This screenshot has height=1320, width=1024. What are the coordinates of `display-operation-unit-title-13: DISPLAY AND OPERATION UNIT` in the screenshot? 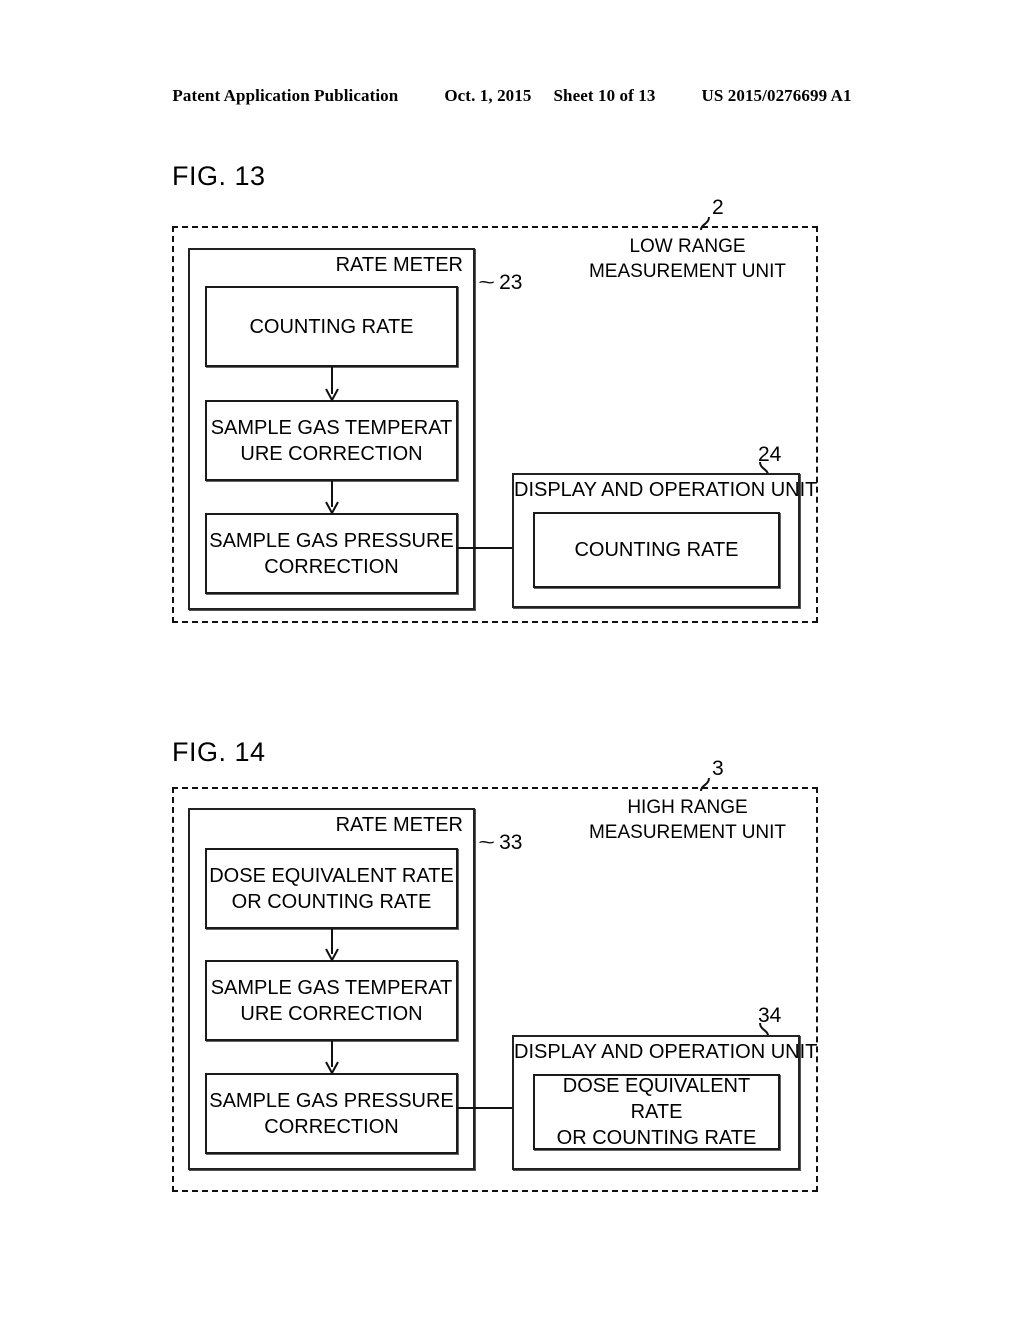 It's located at (666, 490).